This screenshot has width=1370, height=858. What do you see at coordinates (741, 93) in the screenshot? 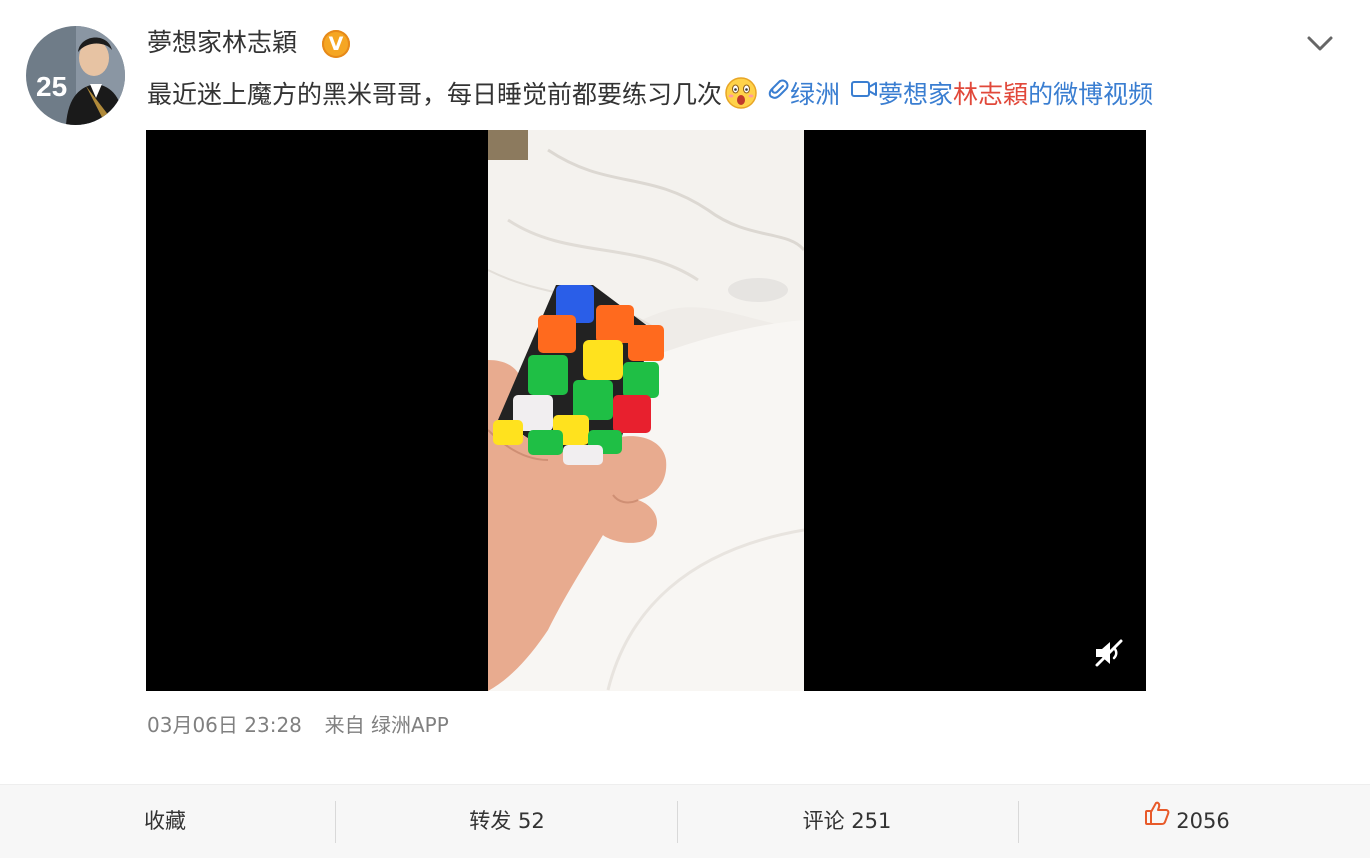
I see `surprised-face-emoji-icon` at bounding box center [741, 93].